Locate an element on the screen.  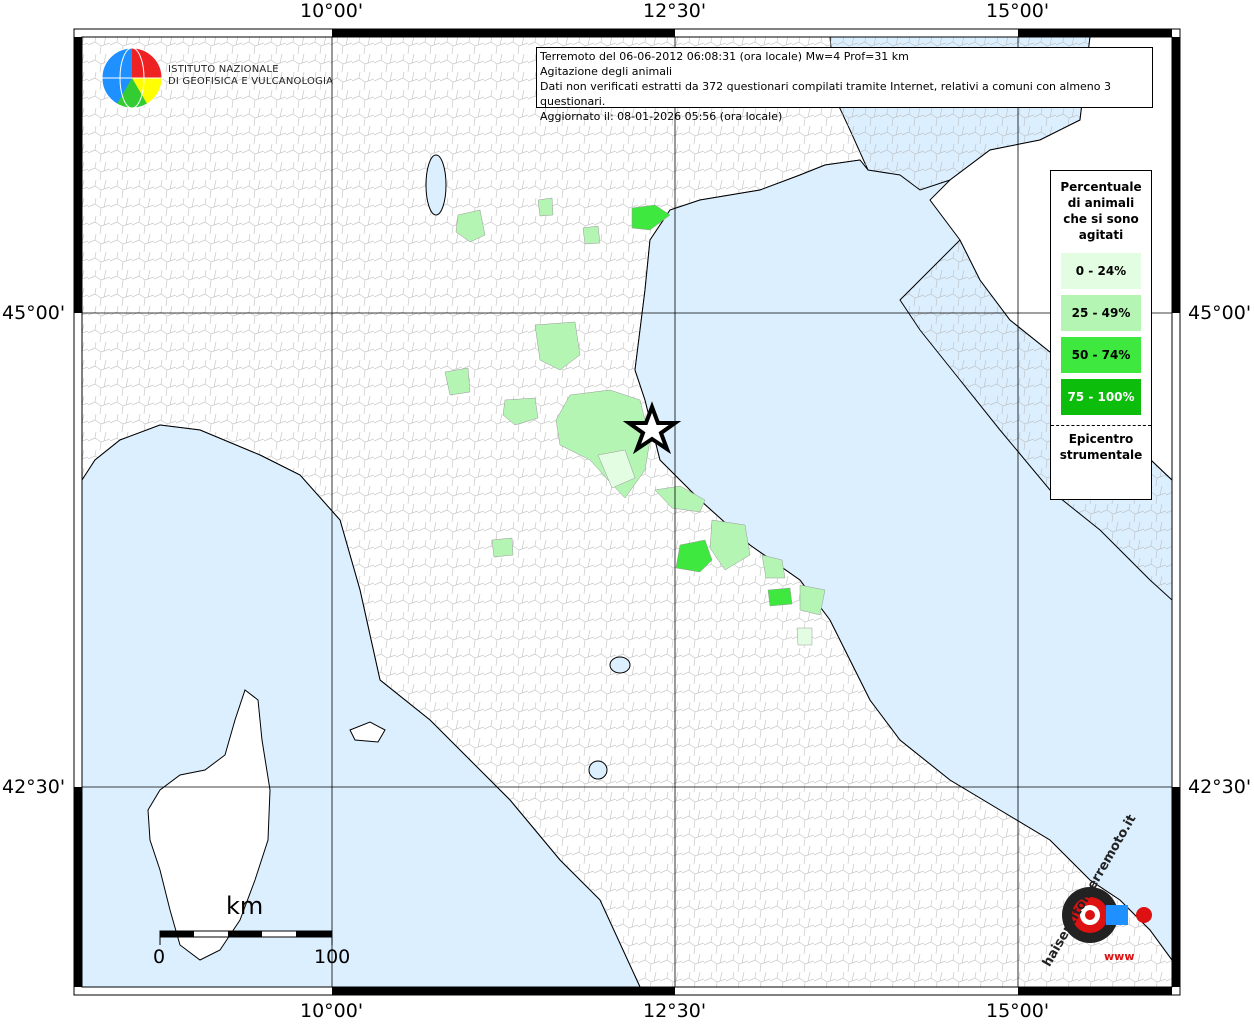
legend-class-75-100: 75 - 100% is located at coordinates (1101, 397).